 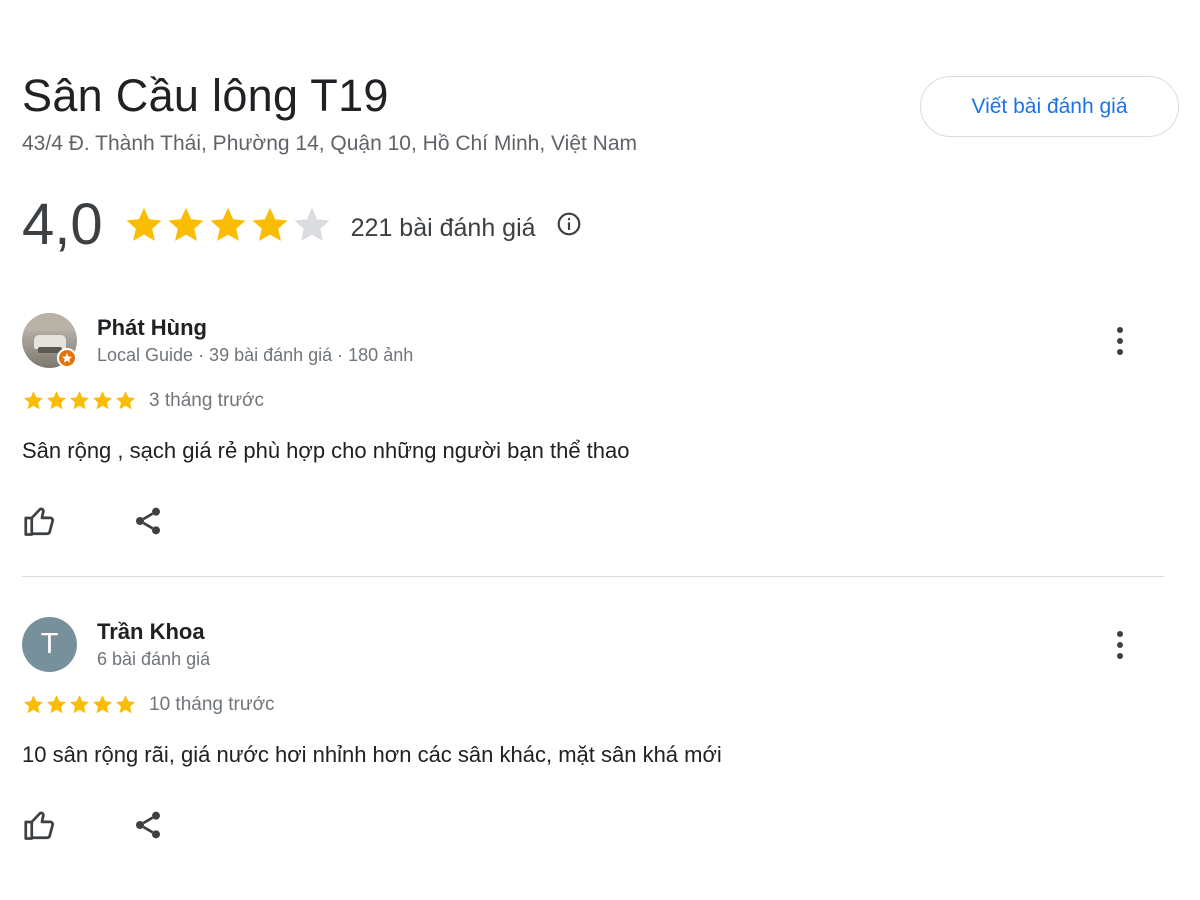 What do you see at coordinates (206, 400) in the screenshot?
I see `review-time: 3 tháng trước` at bounding box center [206, 400].